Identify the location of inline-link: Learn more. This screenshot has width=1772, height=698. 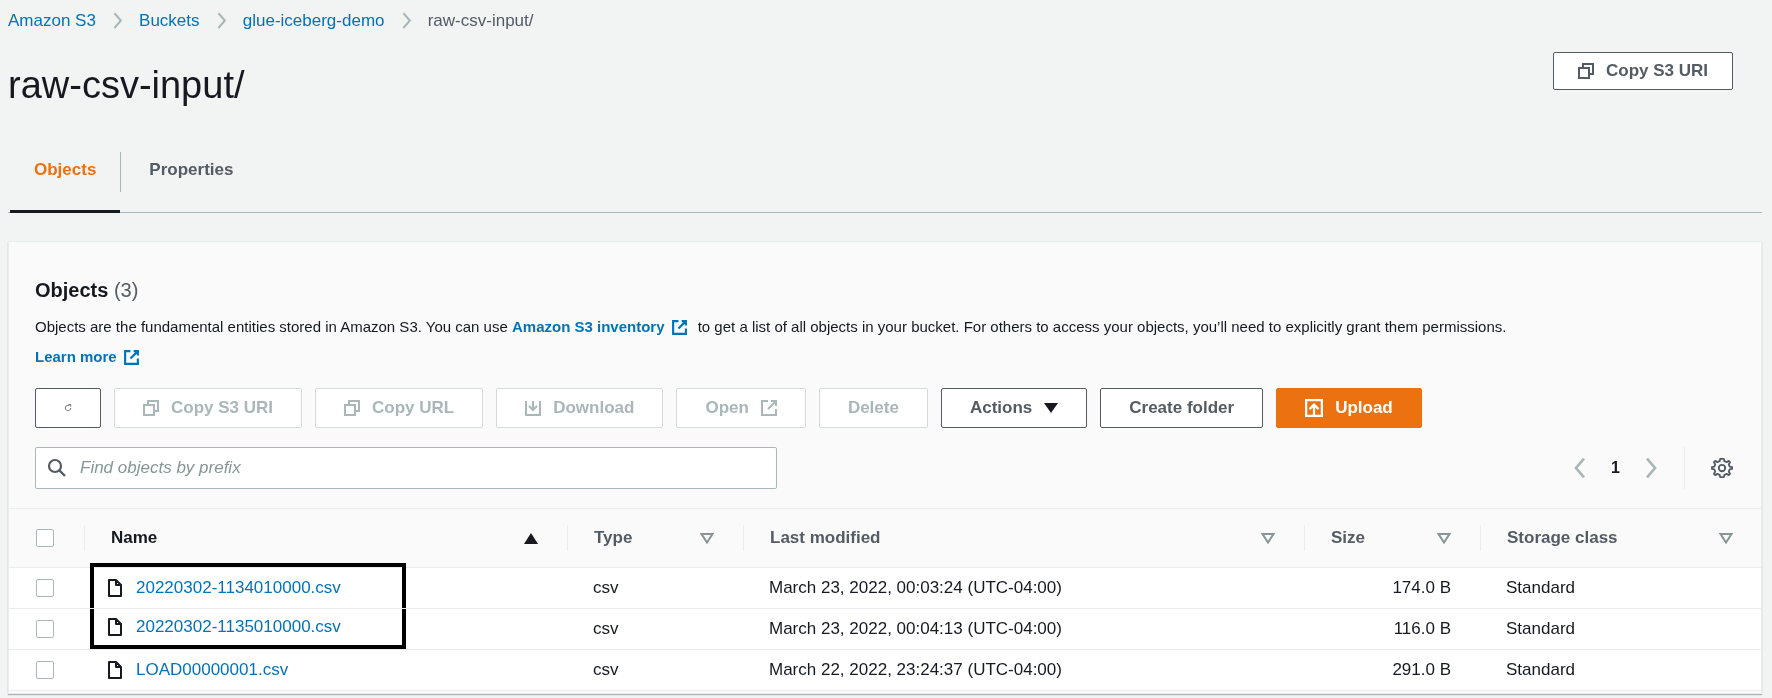
(76, 356).